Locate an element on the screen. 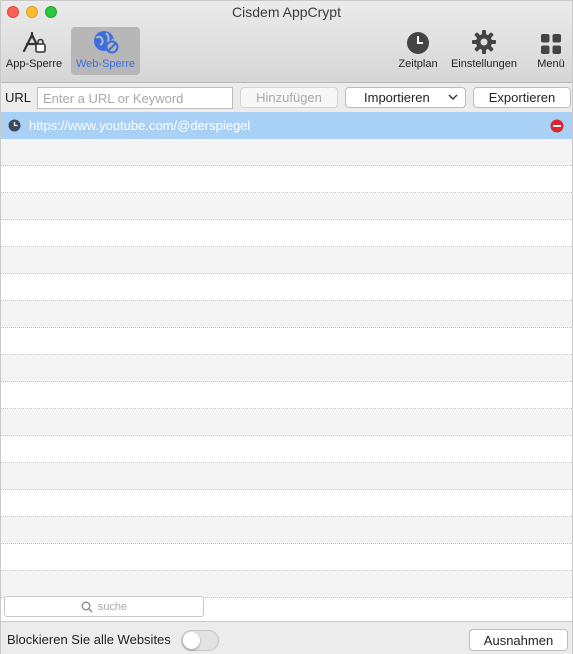 The image size is (573, 654). import-button: Importieren is located at coordinates (405, 97).